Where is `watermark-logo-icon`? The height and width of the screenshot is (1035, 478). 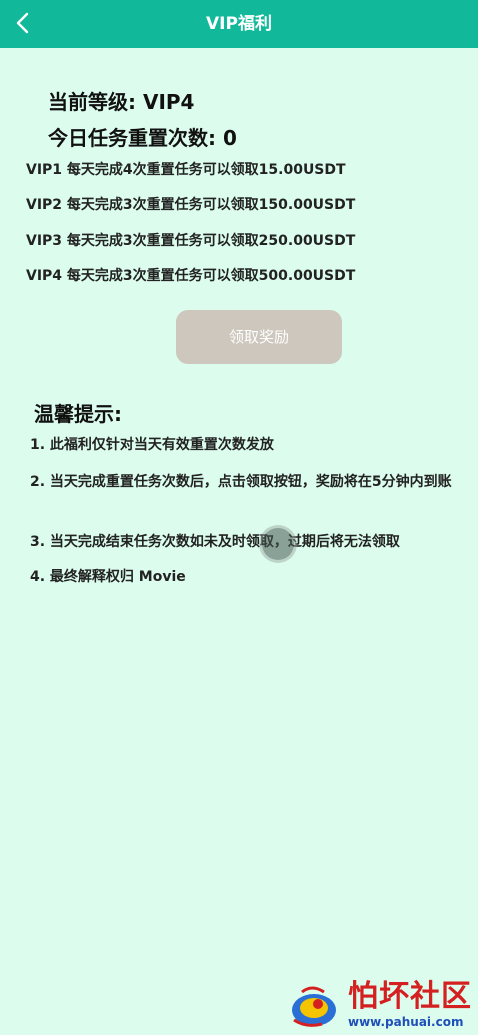 watermark-logo-icon is located at coordinates (314, 1006).